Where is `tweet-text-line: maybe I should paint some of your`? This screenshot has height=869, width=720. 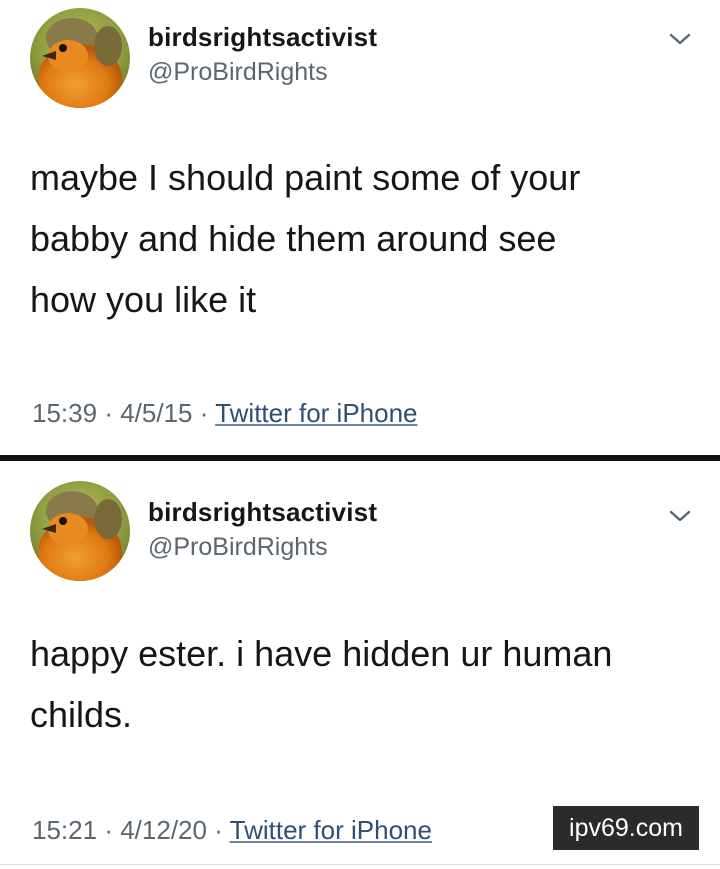 tweet-text-line: maybe I should paint some of your is located at coordinates (305, 177).